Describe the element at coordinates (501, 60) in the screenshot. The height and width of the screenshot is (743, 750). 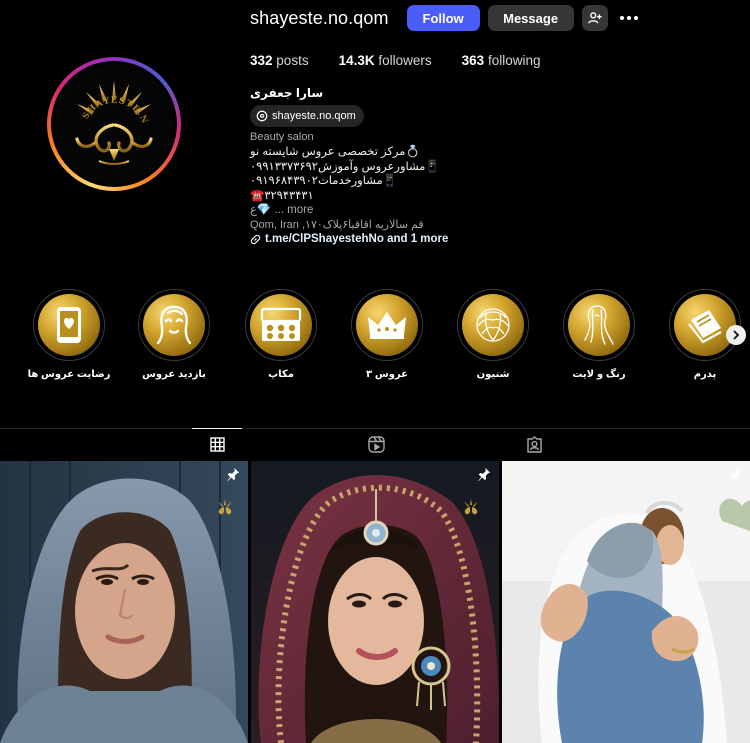
I see `following-stat: 363 following` at that location.